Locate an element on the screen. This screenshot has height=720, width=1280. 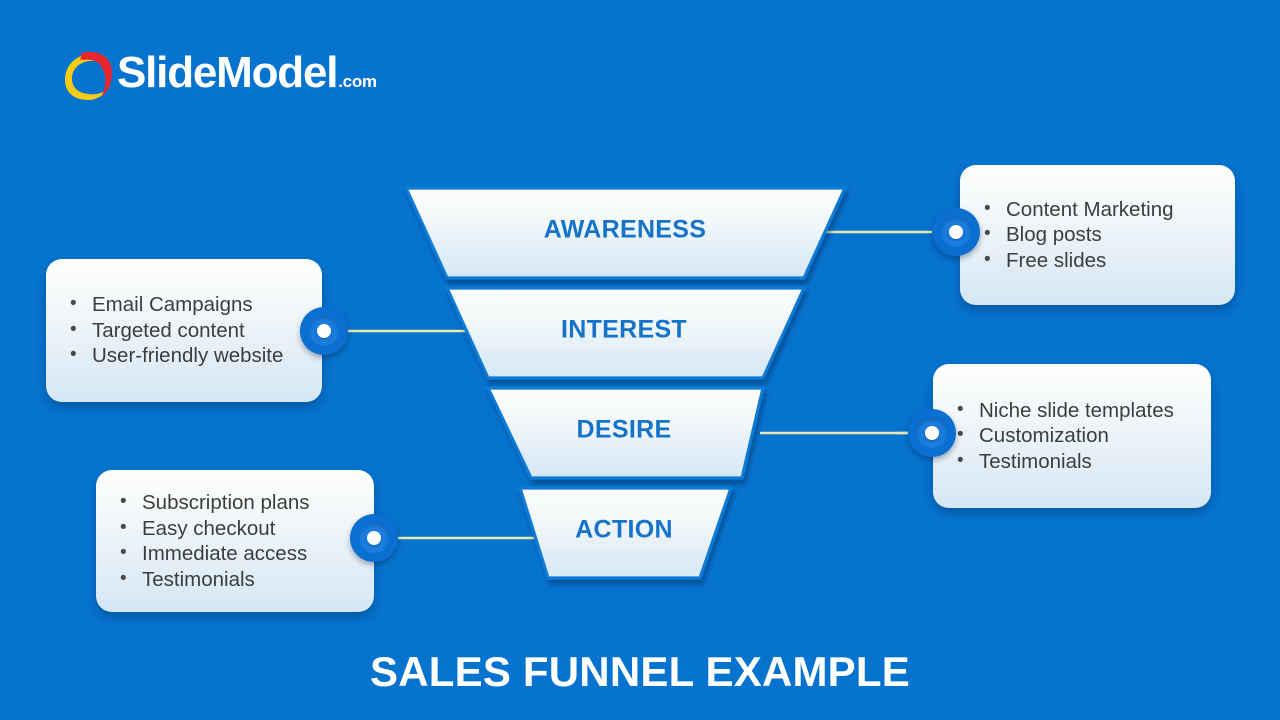
list-item: Content Marketing is located at coordinates (1096, 209).